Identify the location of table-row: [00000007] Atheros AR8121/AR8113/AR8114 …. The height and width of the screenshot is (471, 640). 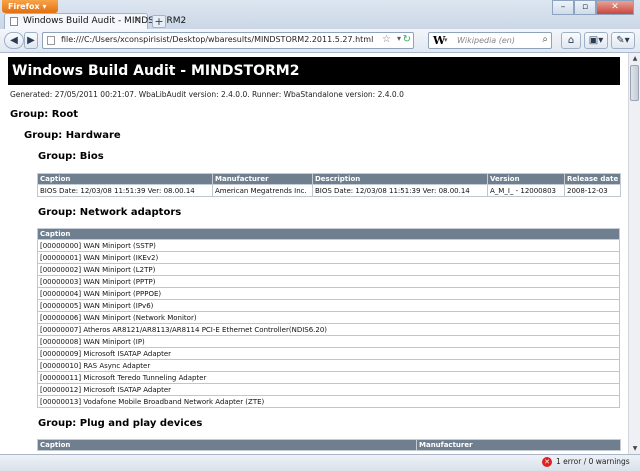
(328, 329).